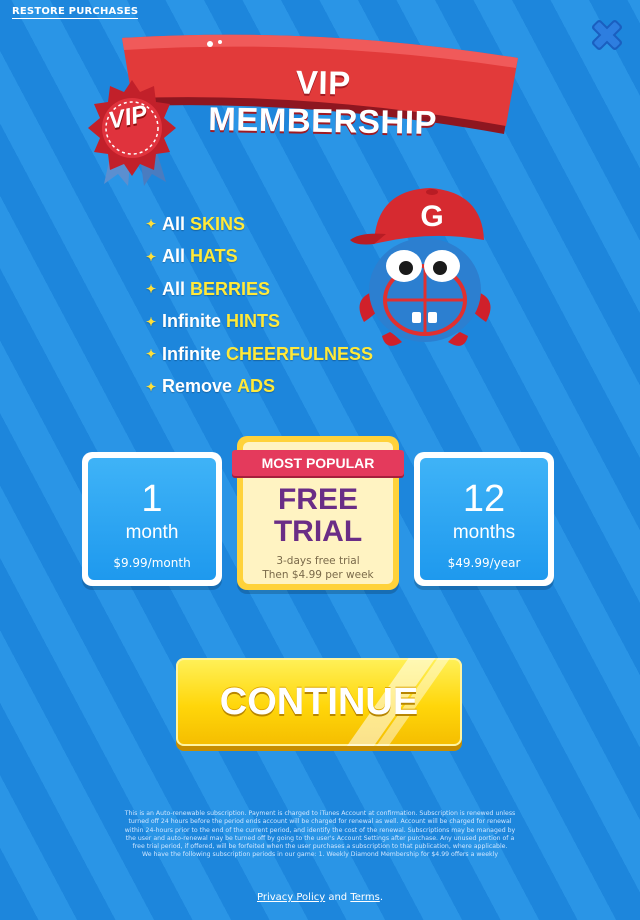 The image size is (640, 920). What do you see at coordinates (197, 386) in the screenshot?
I see `feature-prefix: Remove` at bounding box center [197, 386].